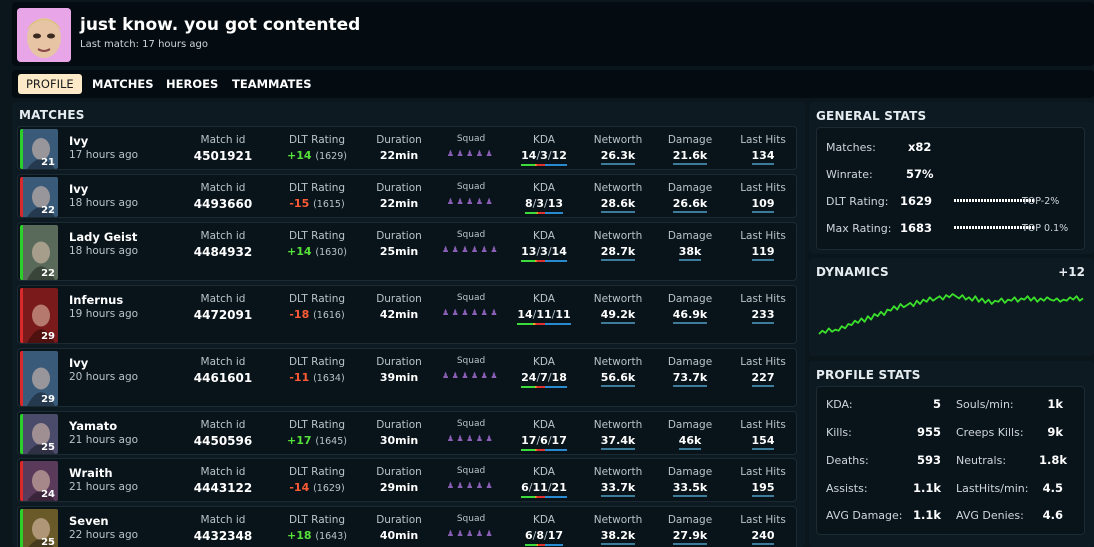 This screenshot has height=547, width=1094. Describe the element at coordinates (223, 378) in the screenshot. I see `match-id-value: 4461601` at that location.